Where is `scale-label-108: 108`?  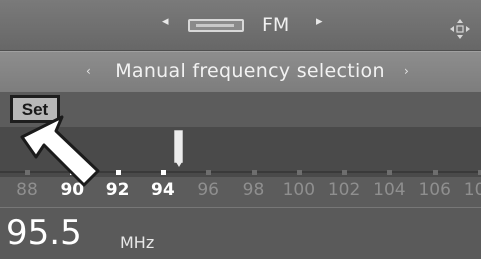
scale-label-108: 108 is located at coordinates (472, 190).